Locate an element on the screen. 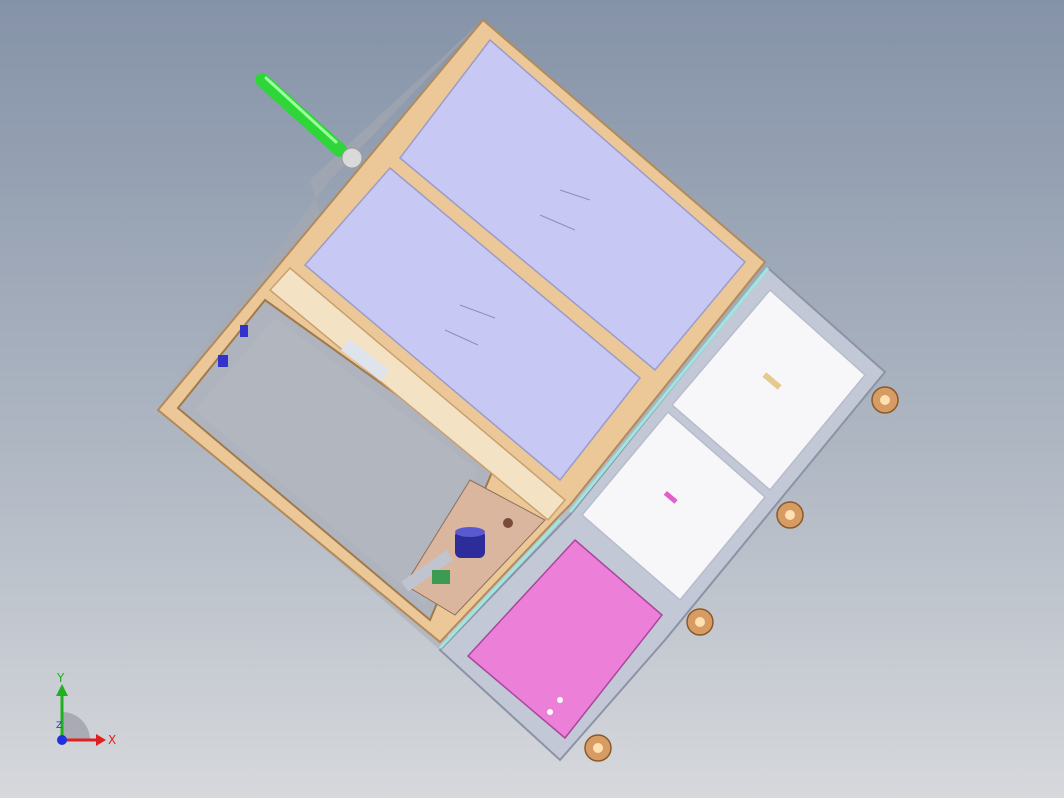  axis-z-dot is located at coordinates (62, 740).